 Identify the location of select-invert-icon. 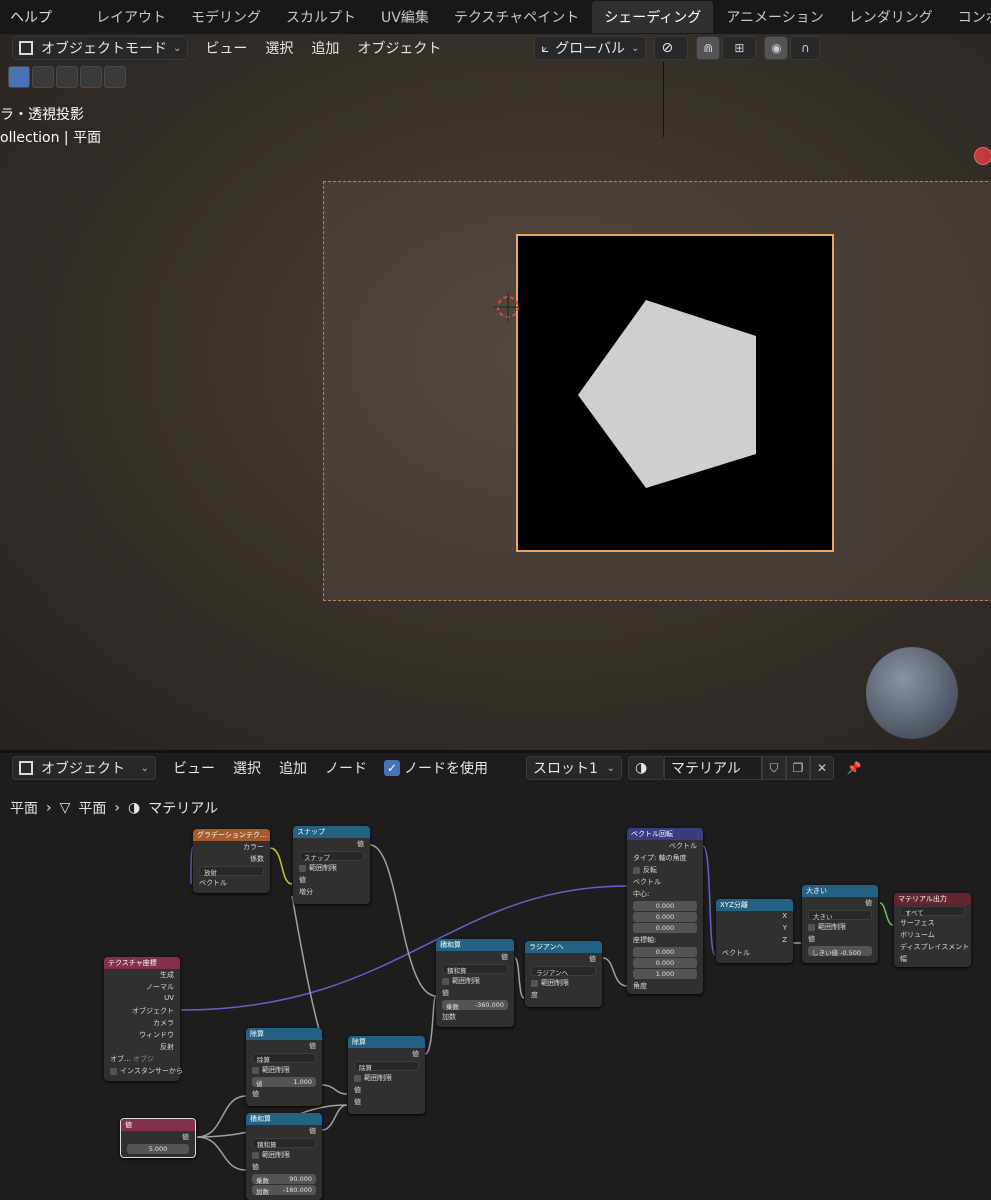
(91, 77).